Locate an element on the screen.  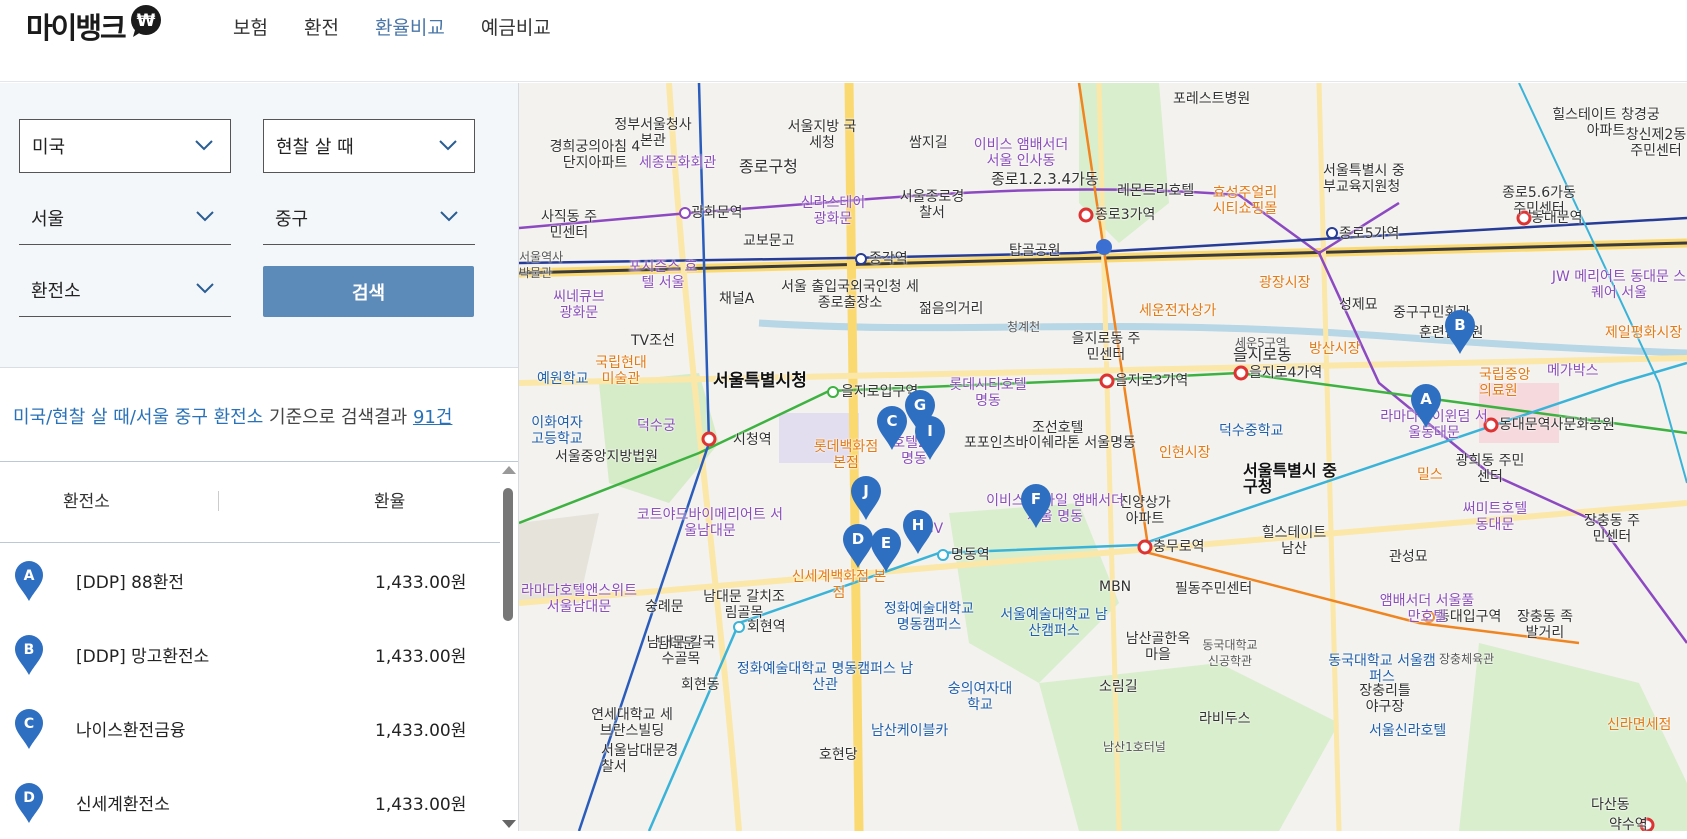
map-label: 신라스테이 광화문 is located at coordinates (833, 211).